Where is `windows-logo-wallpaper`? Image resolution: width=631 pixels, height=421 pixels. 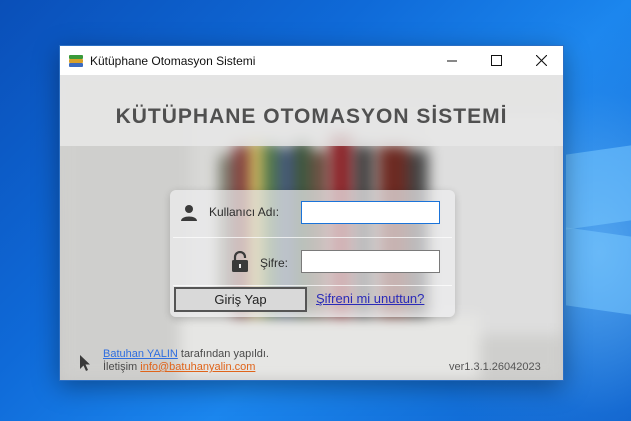 windows-logo-wallpaper is located at coordinates (598, 232).